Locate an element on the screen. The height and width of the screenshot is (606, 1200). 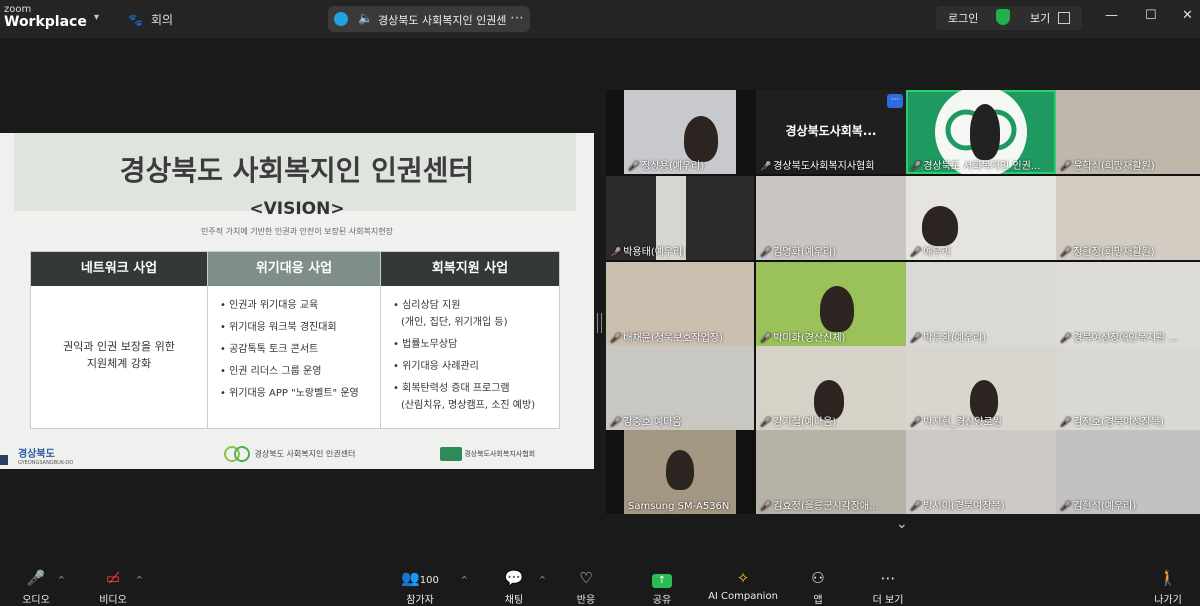
column-header: 회복지원 사업 is located at coordinates (470, 269).